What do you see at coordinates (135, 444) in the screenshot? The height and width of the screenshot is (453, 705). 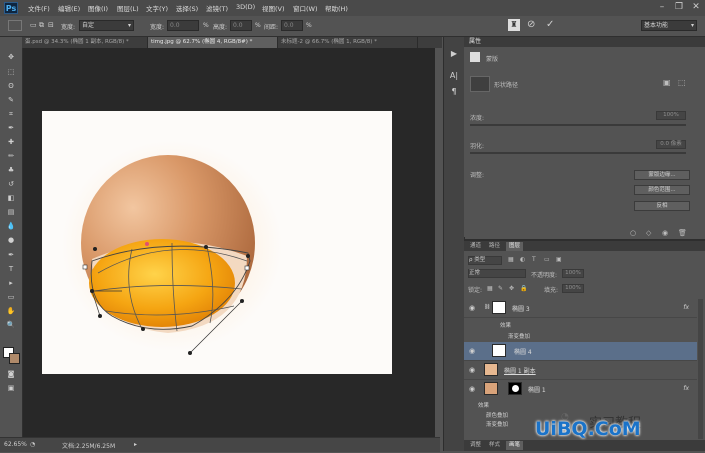 I see `status-menu-arrow-icon: ▸` at bounding box center [135, 444].